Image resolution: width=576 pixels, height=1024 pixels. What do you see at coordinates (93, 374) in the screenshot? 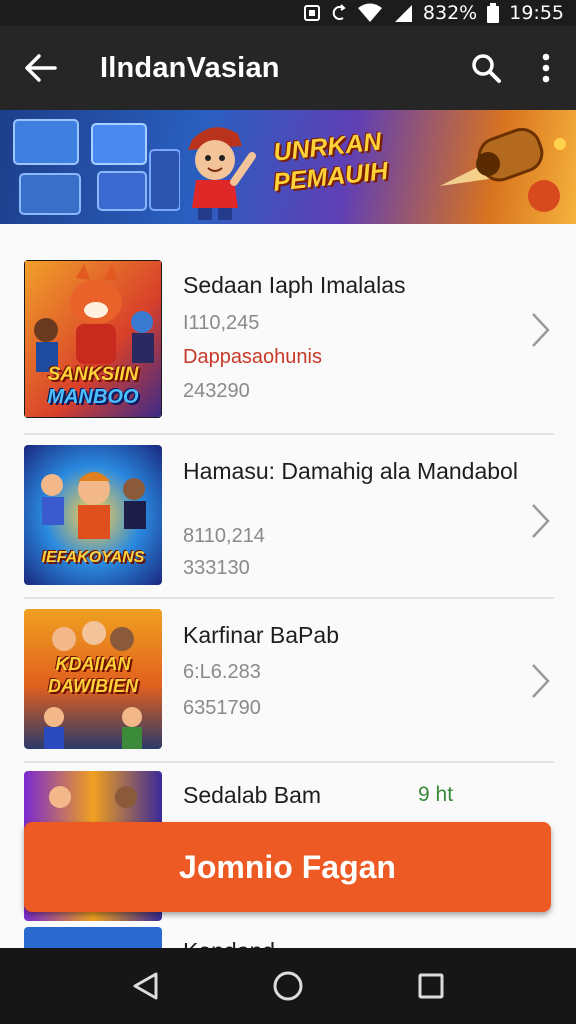
I see `thumbnail-title-top: SANKSIIN` at bounding box center [93, 374].